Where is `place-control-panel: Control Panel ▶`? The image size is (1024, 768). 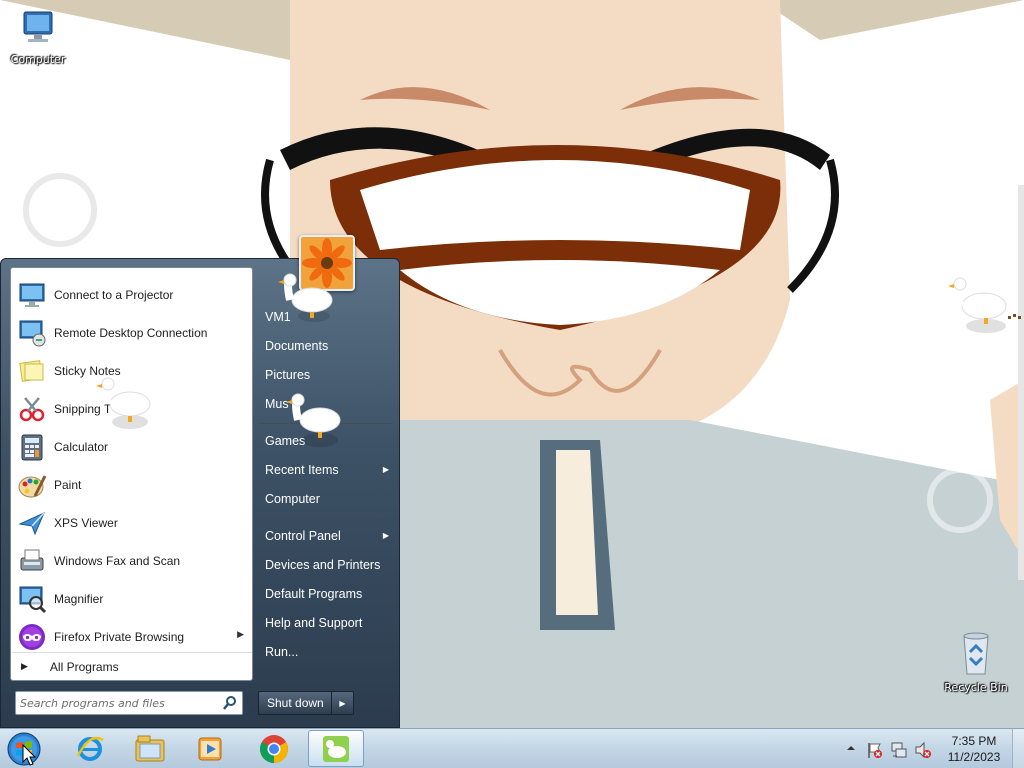
place-control-panel: Control Panel ▶ is located at coordinates (326, 536).